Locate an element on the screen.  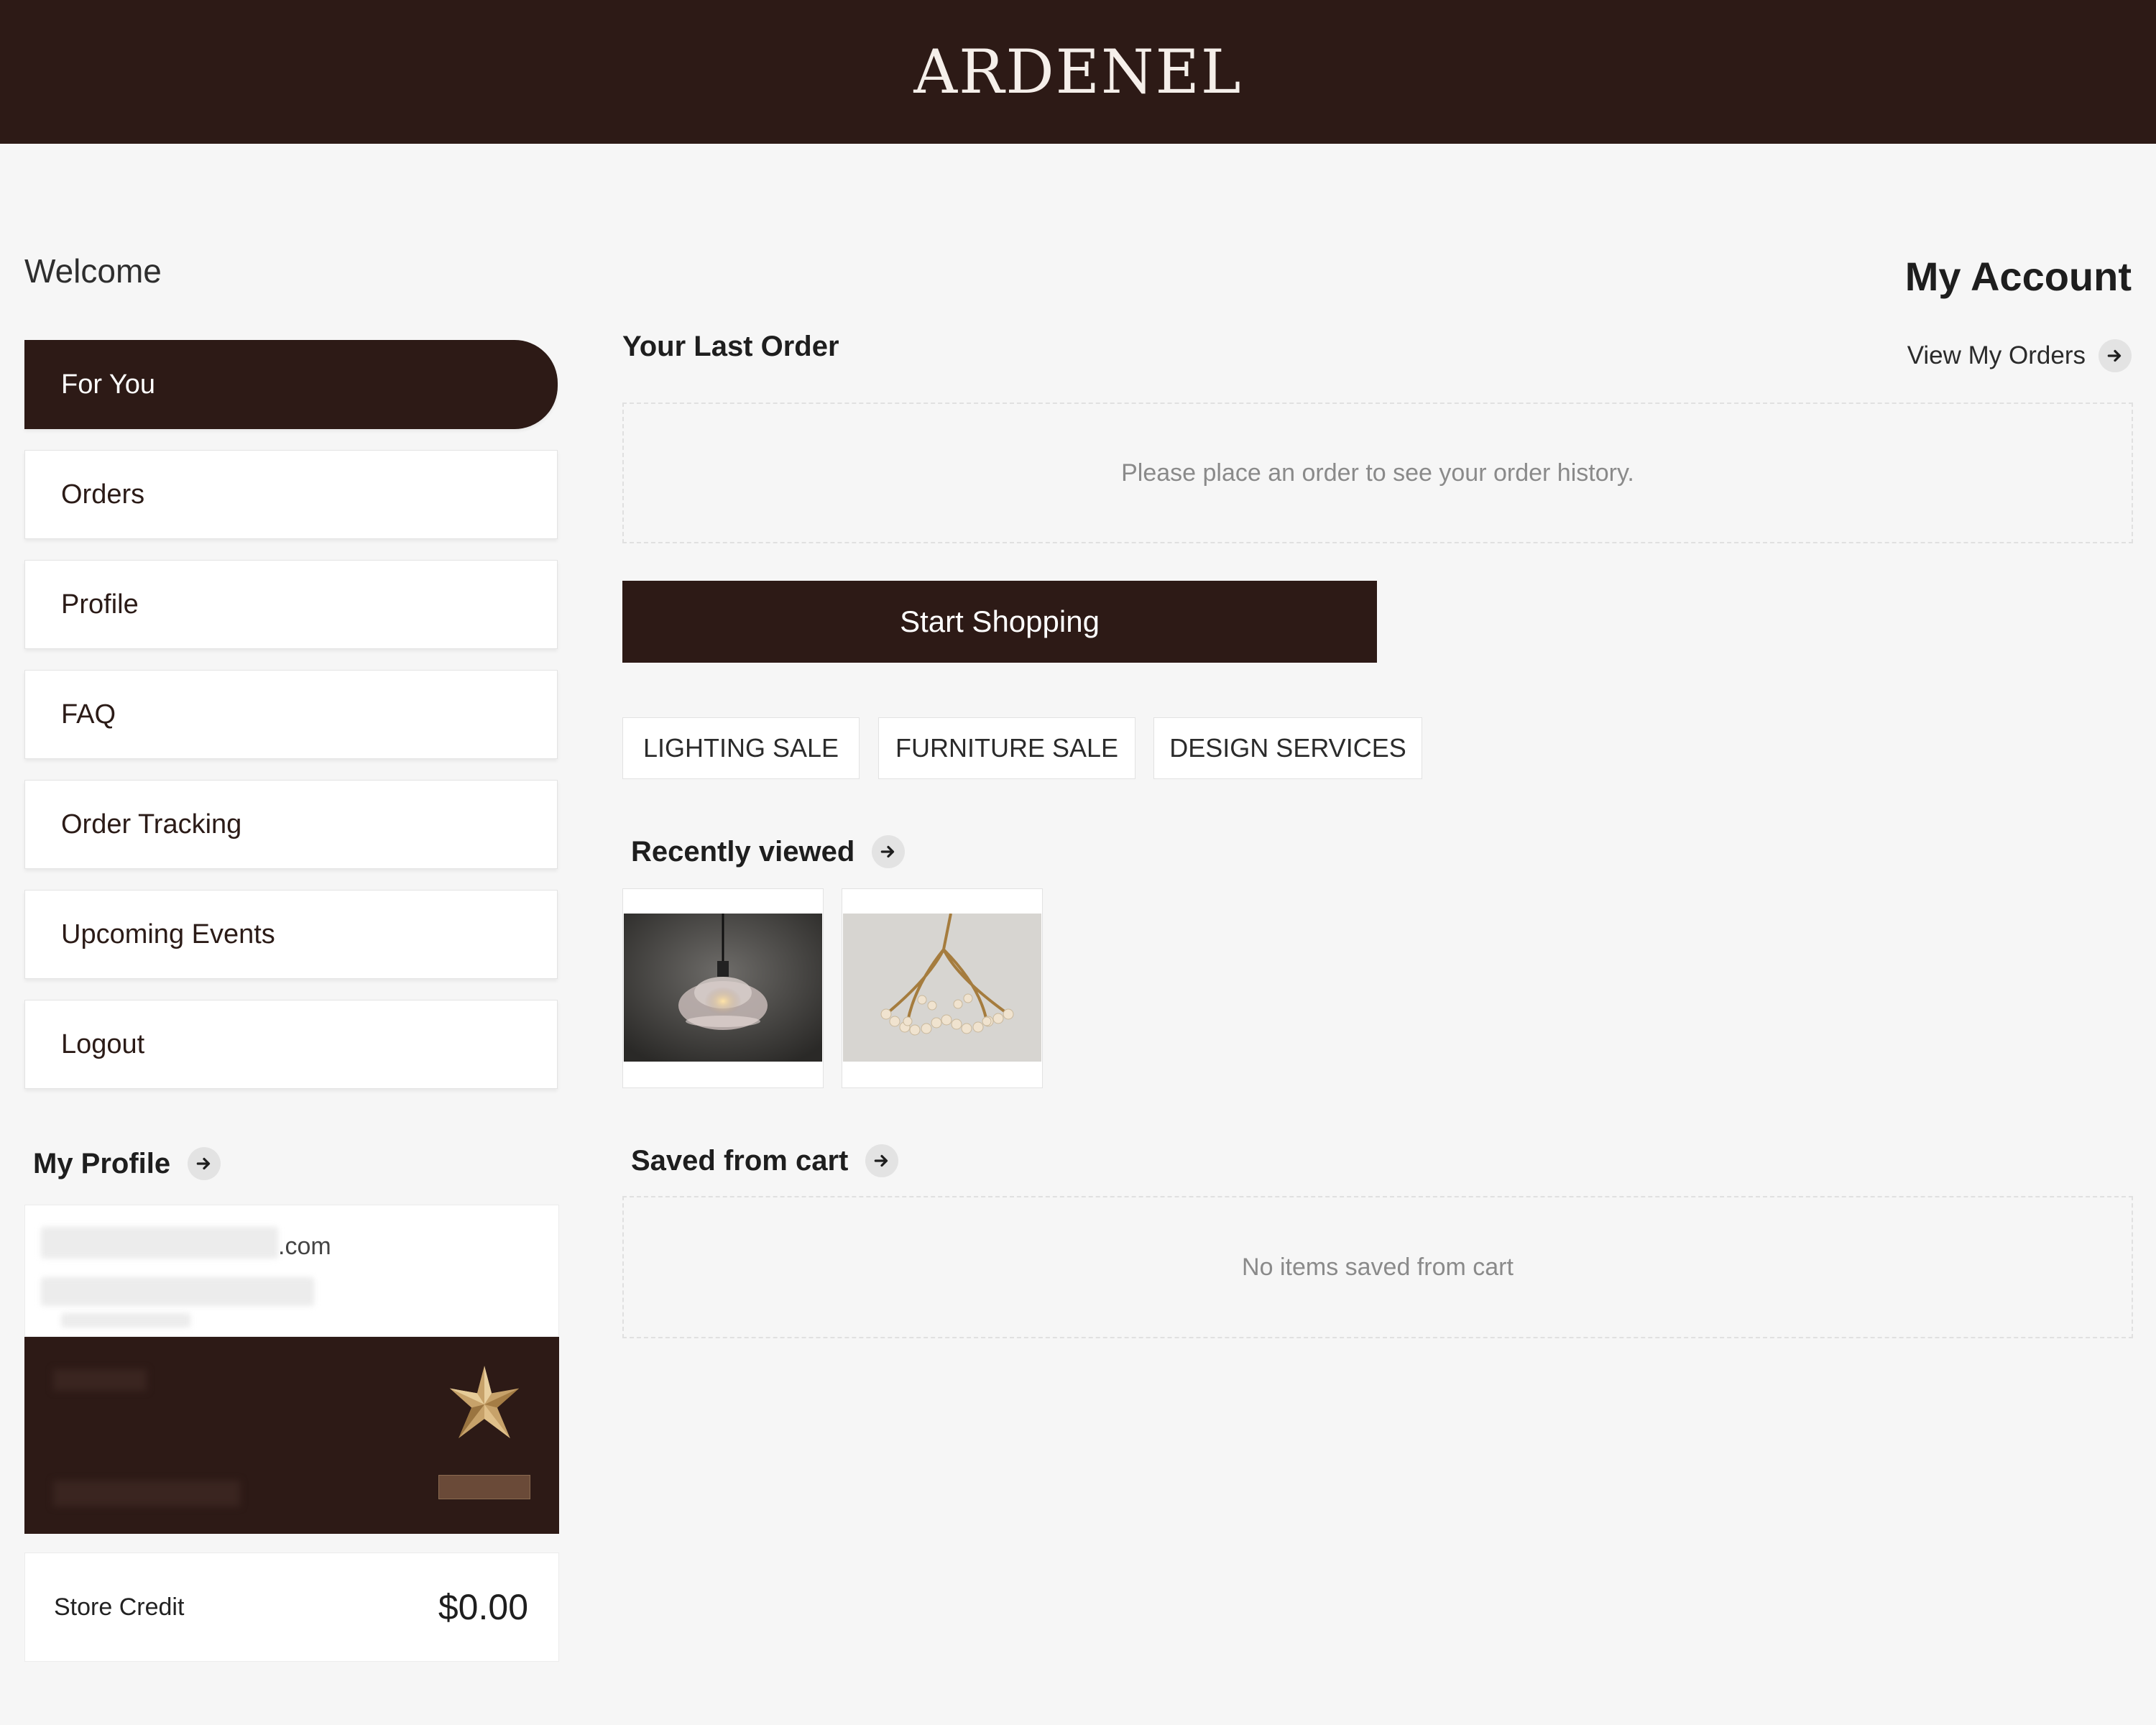
saved-from-cart-title: Saved from cart is located at coordinates (740, 1160).